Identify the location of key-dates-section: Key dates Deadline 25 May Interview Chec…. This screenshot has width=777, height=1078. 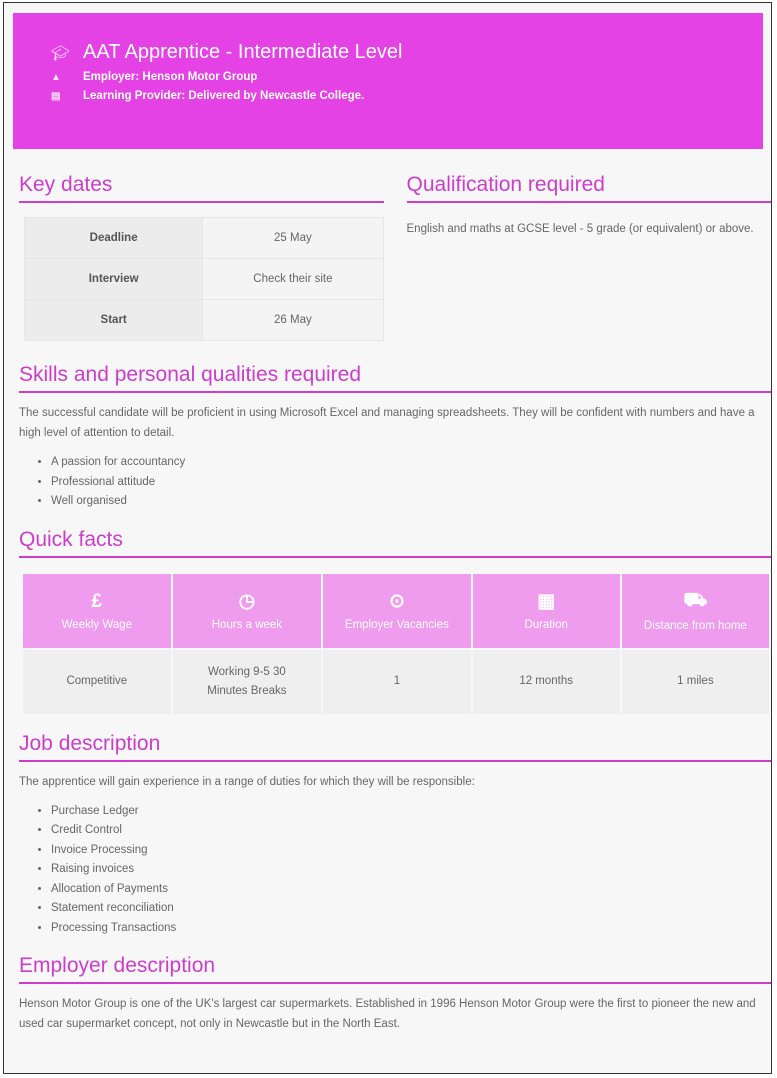
(201, 257).